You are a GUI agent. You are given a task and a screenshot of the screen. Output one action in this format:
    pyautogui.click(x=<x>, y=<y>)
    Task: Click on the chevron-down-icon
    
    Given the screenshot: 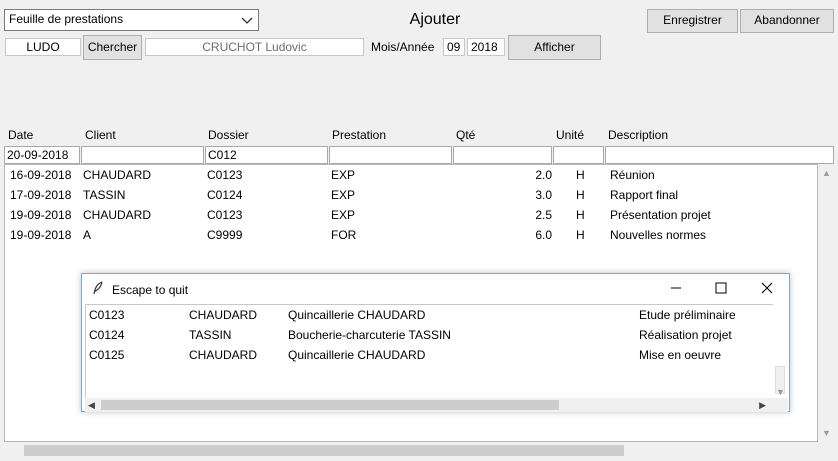 What is the action you would take?
    pyautogui.click(x=247, y=20)
    